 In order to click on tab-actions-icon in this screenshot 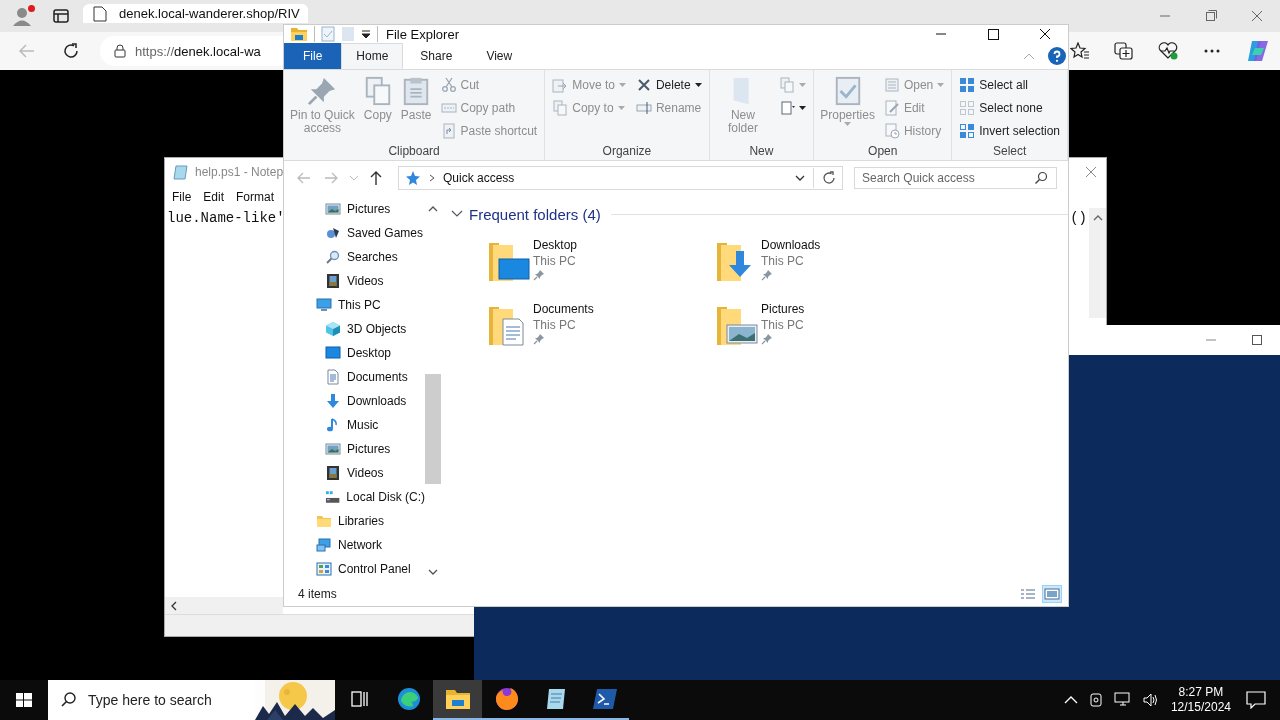, I will do `click(61, 16)`.